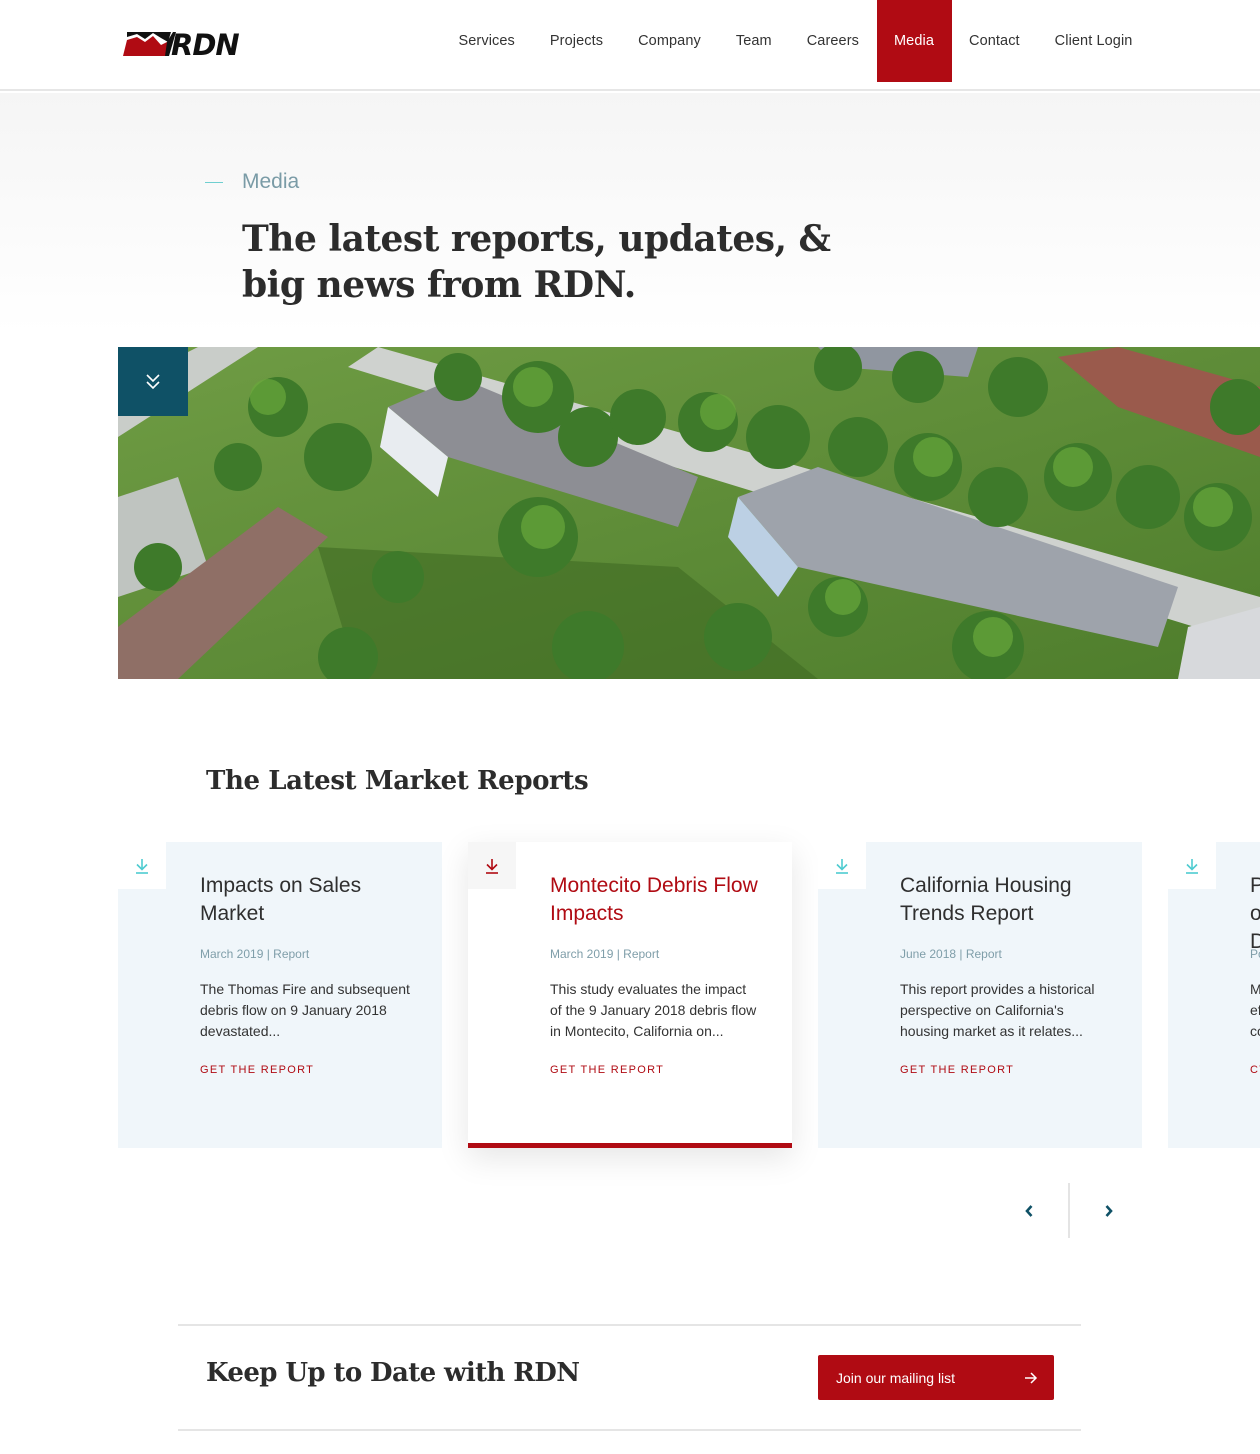  I want to click on nav-item-company: Company, so click(670, 41).